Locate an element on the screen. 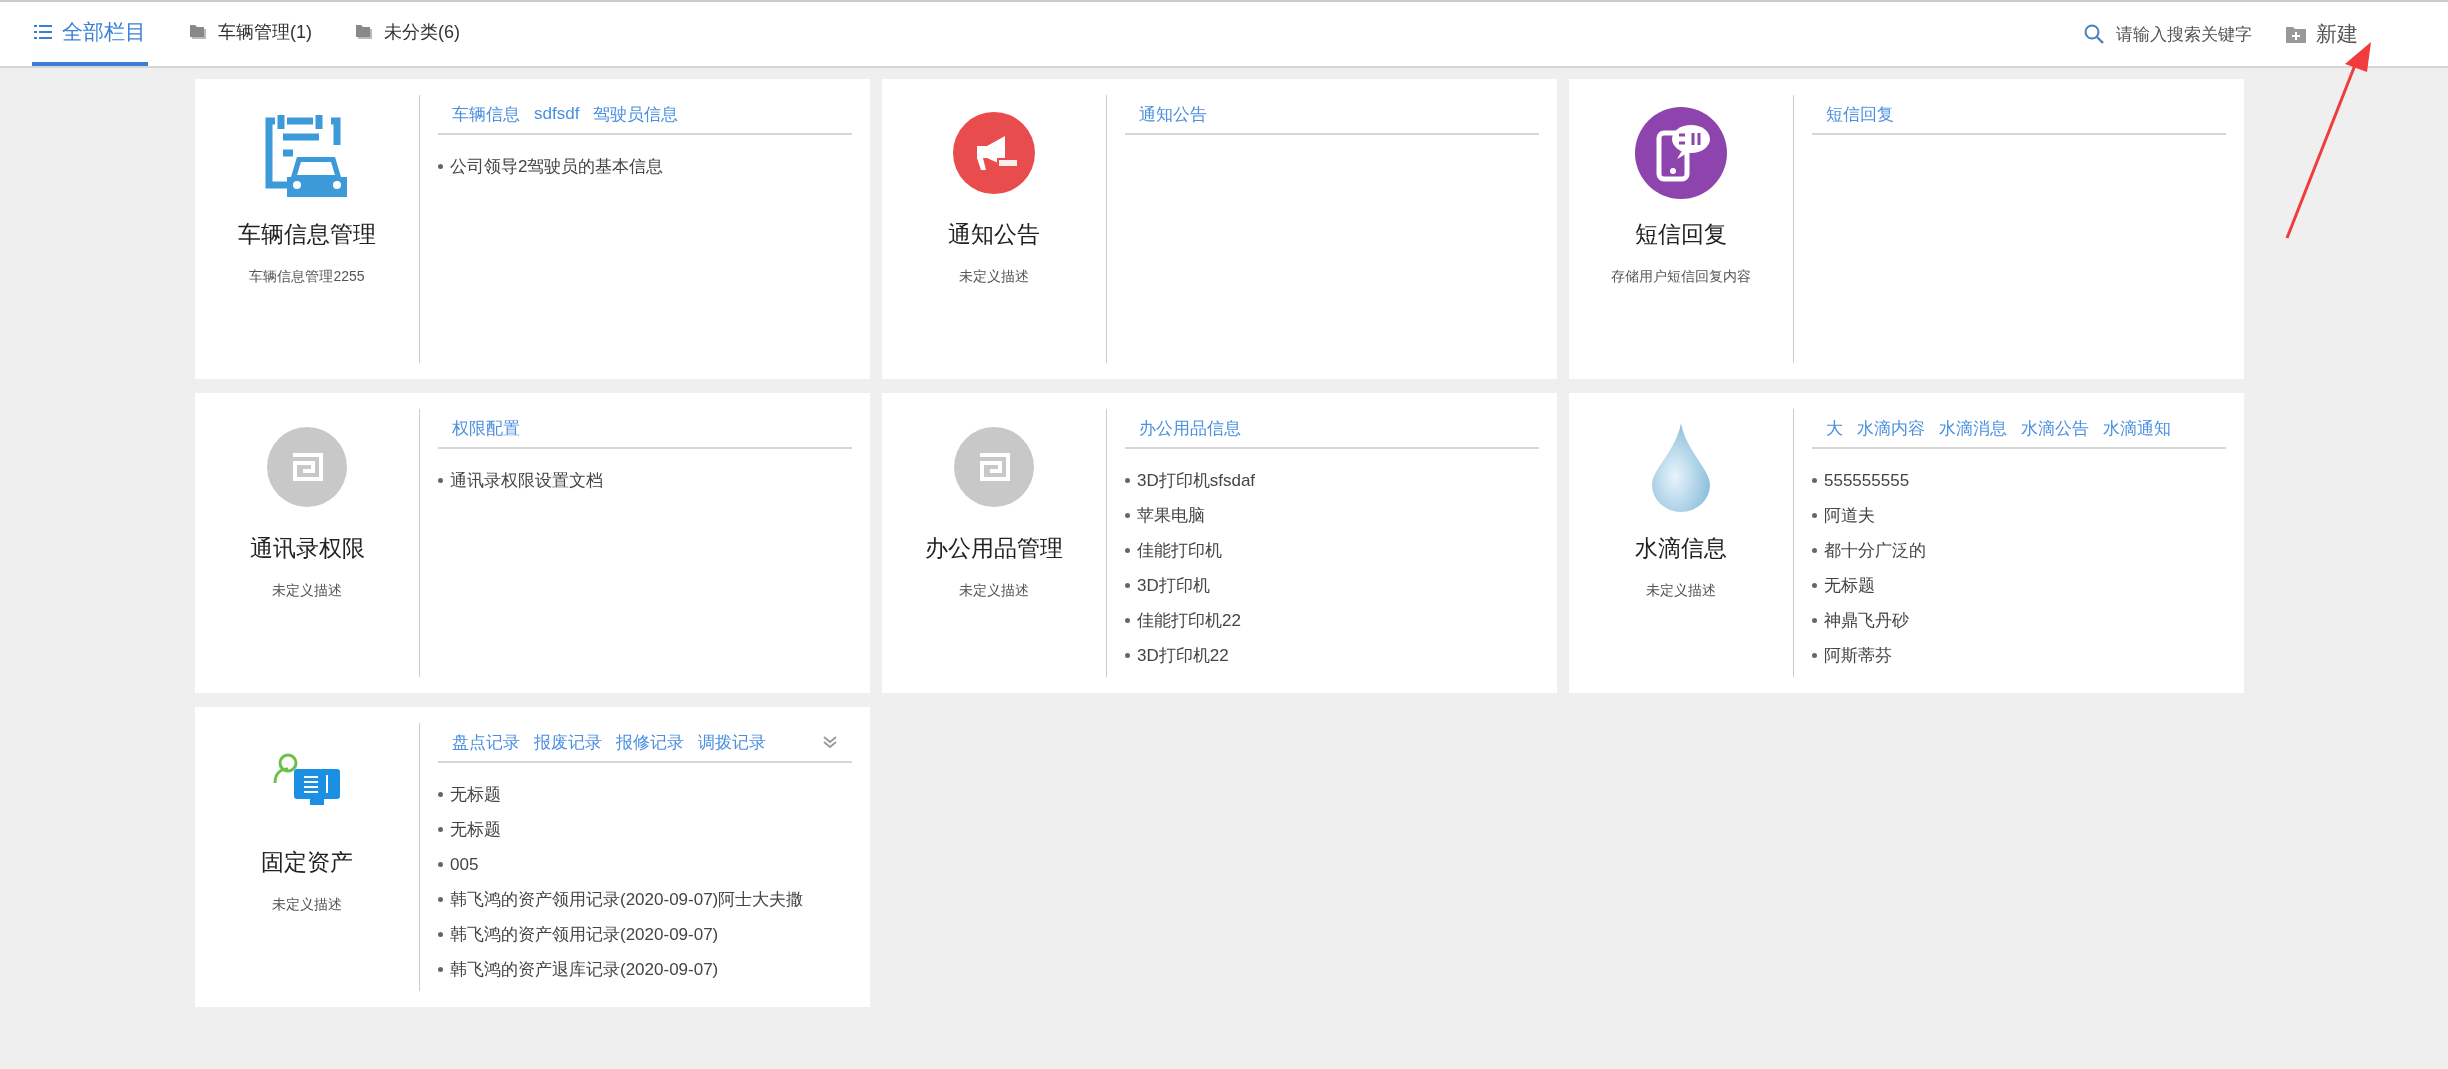  list-icon is located at coordinates (43, 32).